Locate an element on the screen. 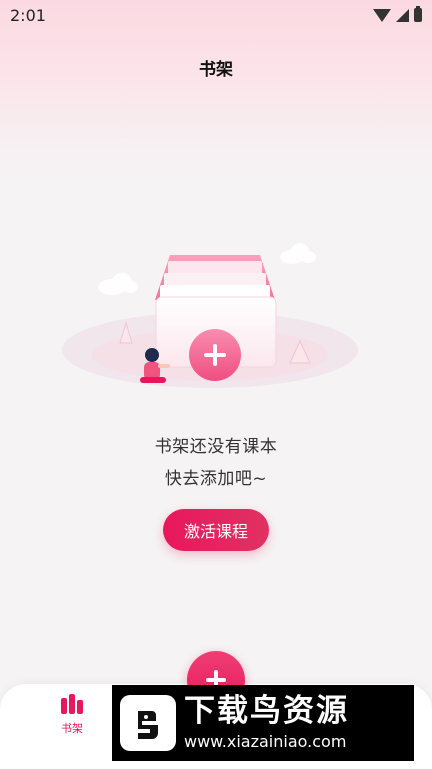  watermark-logo is located at coordinates (148, 723).